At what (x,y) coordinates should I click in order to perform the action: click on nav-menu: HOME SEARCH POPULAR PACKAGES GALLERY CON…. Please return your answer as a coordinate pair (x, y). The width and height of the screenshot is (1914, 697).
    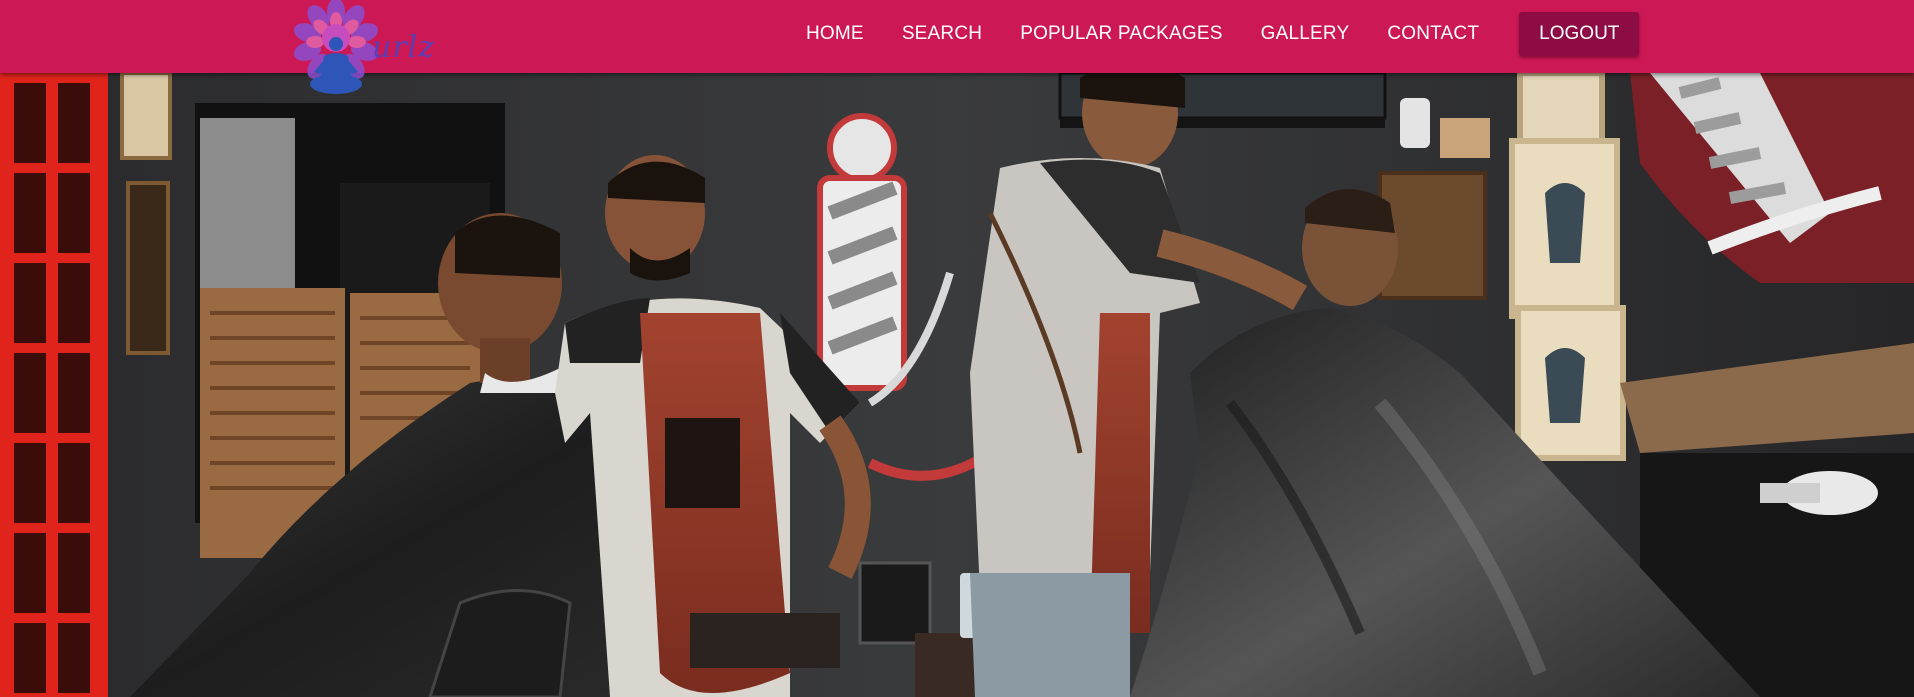
    Looking at the image, I should click on (1223, 34).